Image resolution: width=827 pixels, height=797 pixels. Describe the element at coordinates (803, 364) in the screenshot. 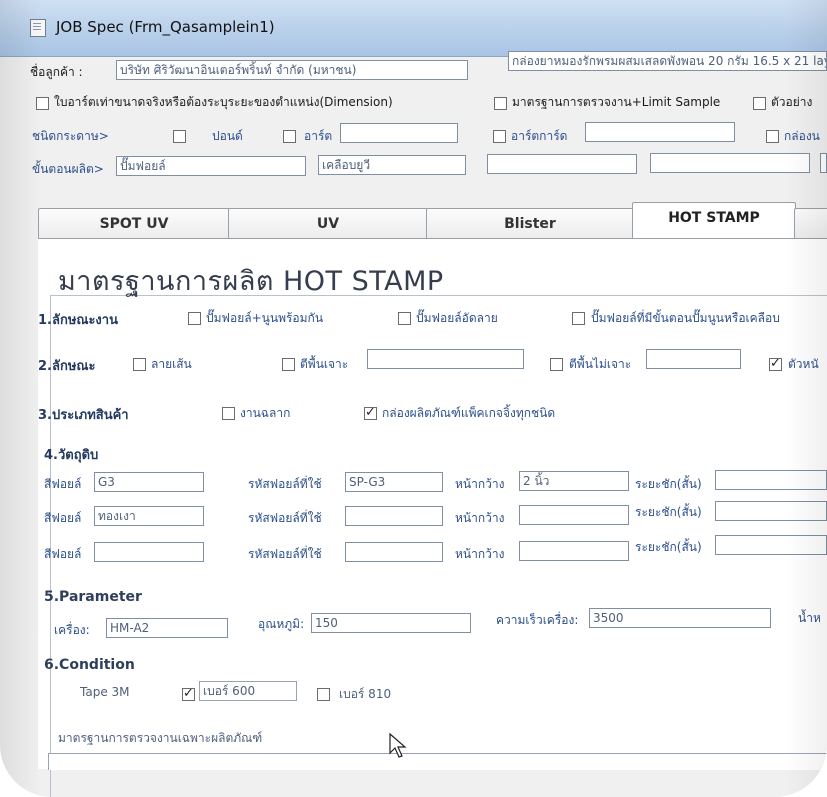

I see `q2-opt4-label: ตัวหนั` at that location.